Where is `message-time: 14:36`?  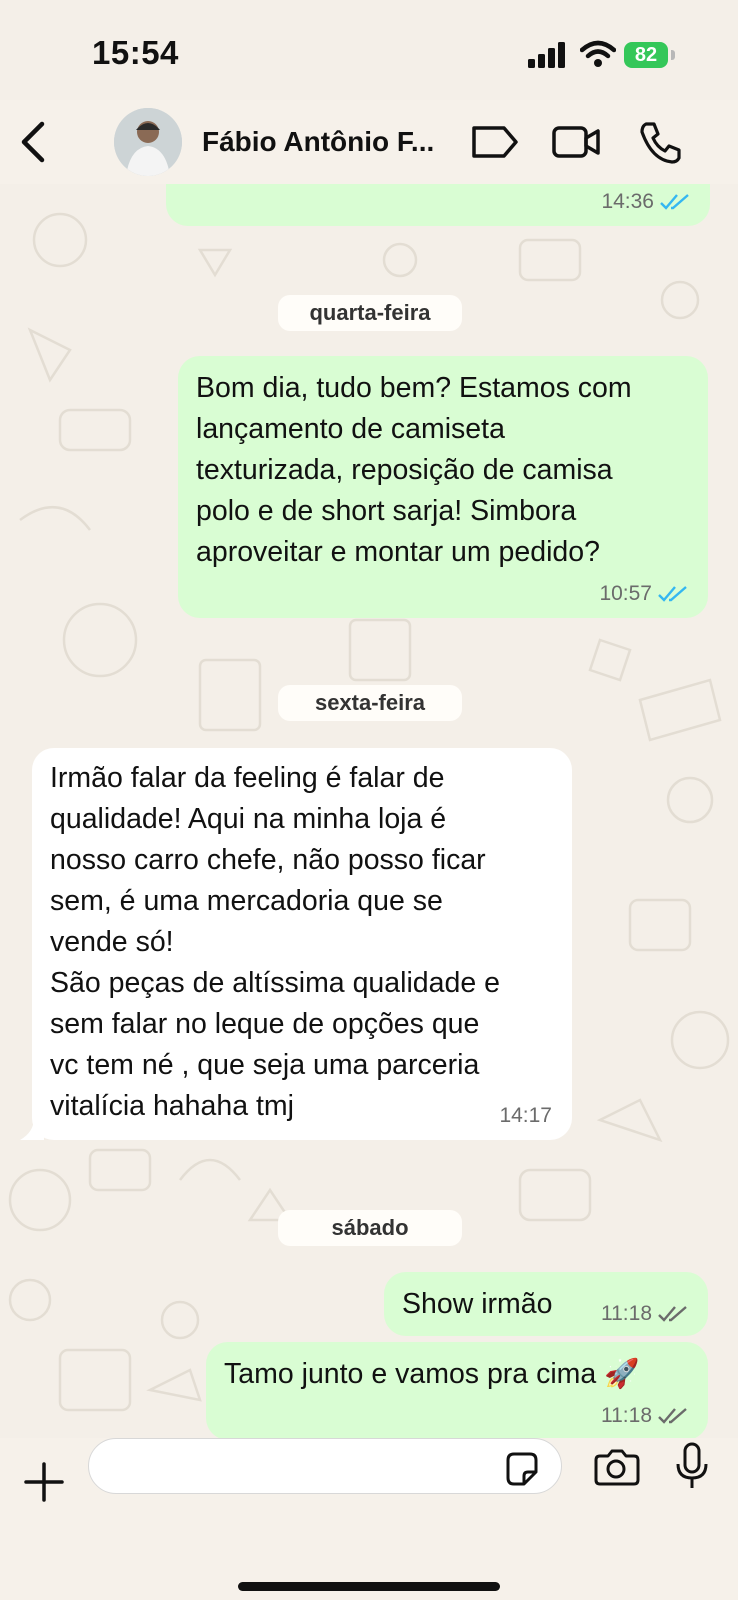 message-time: 14:36 is located at coordinates (627, 201).